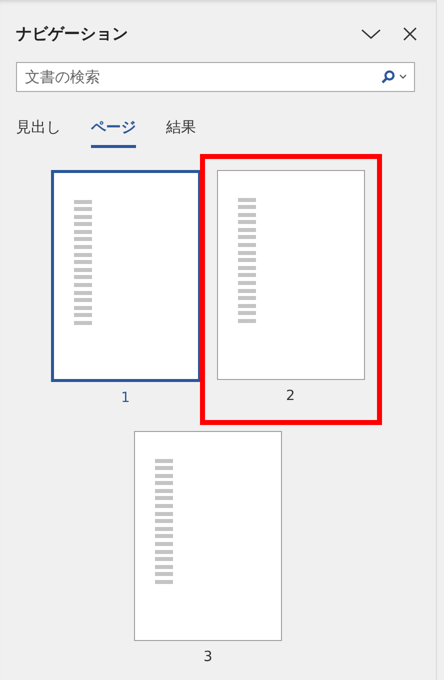  Describe the element at coordinates (125, 398) in the screenshot. I see `page-number: 1` at that location.